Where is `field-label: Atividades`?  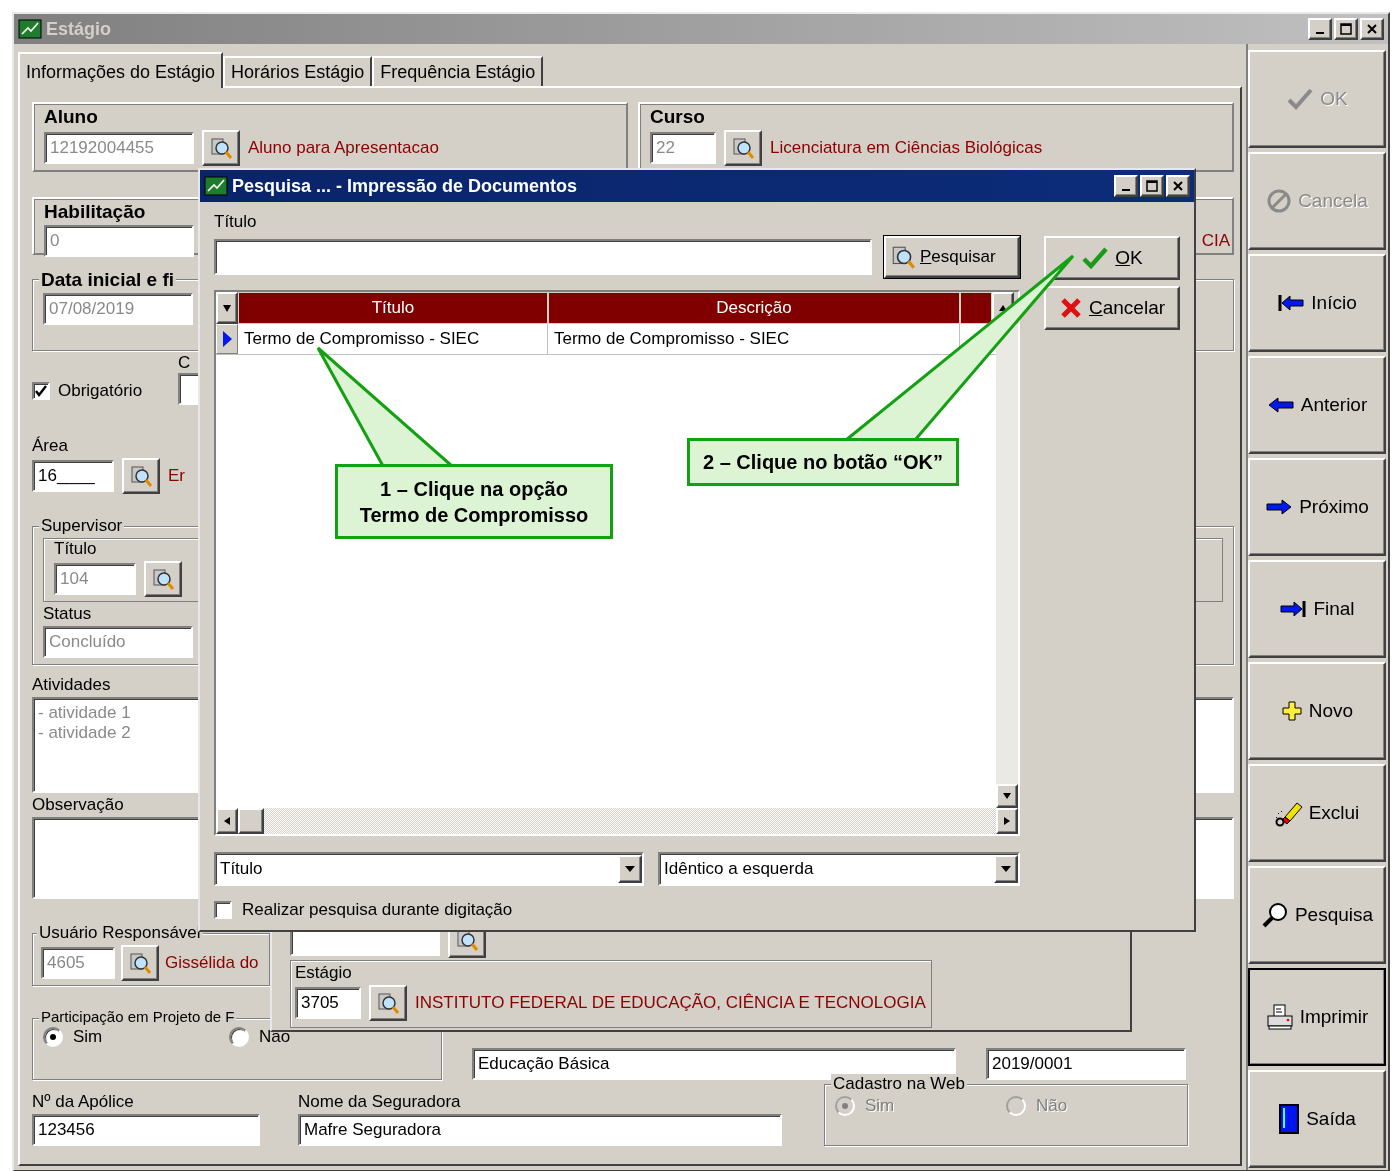 field-label: Atividades is located at coordinates (71, 685).